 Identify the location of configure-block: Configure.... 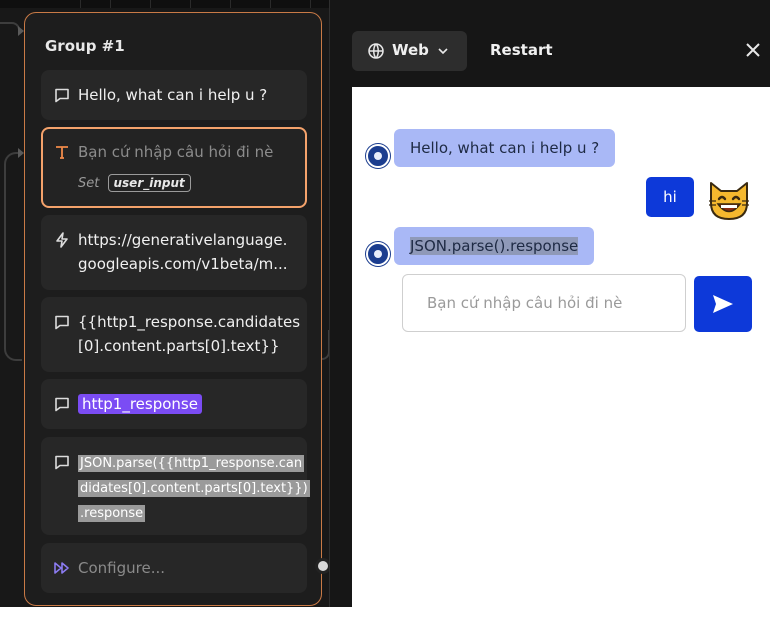
(174, 568).